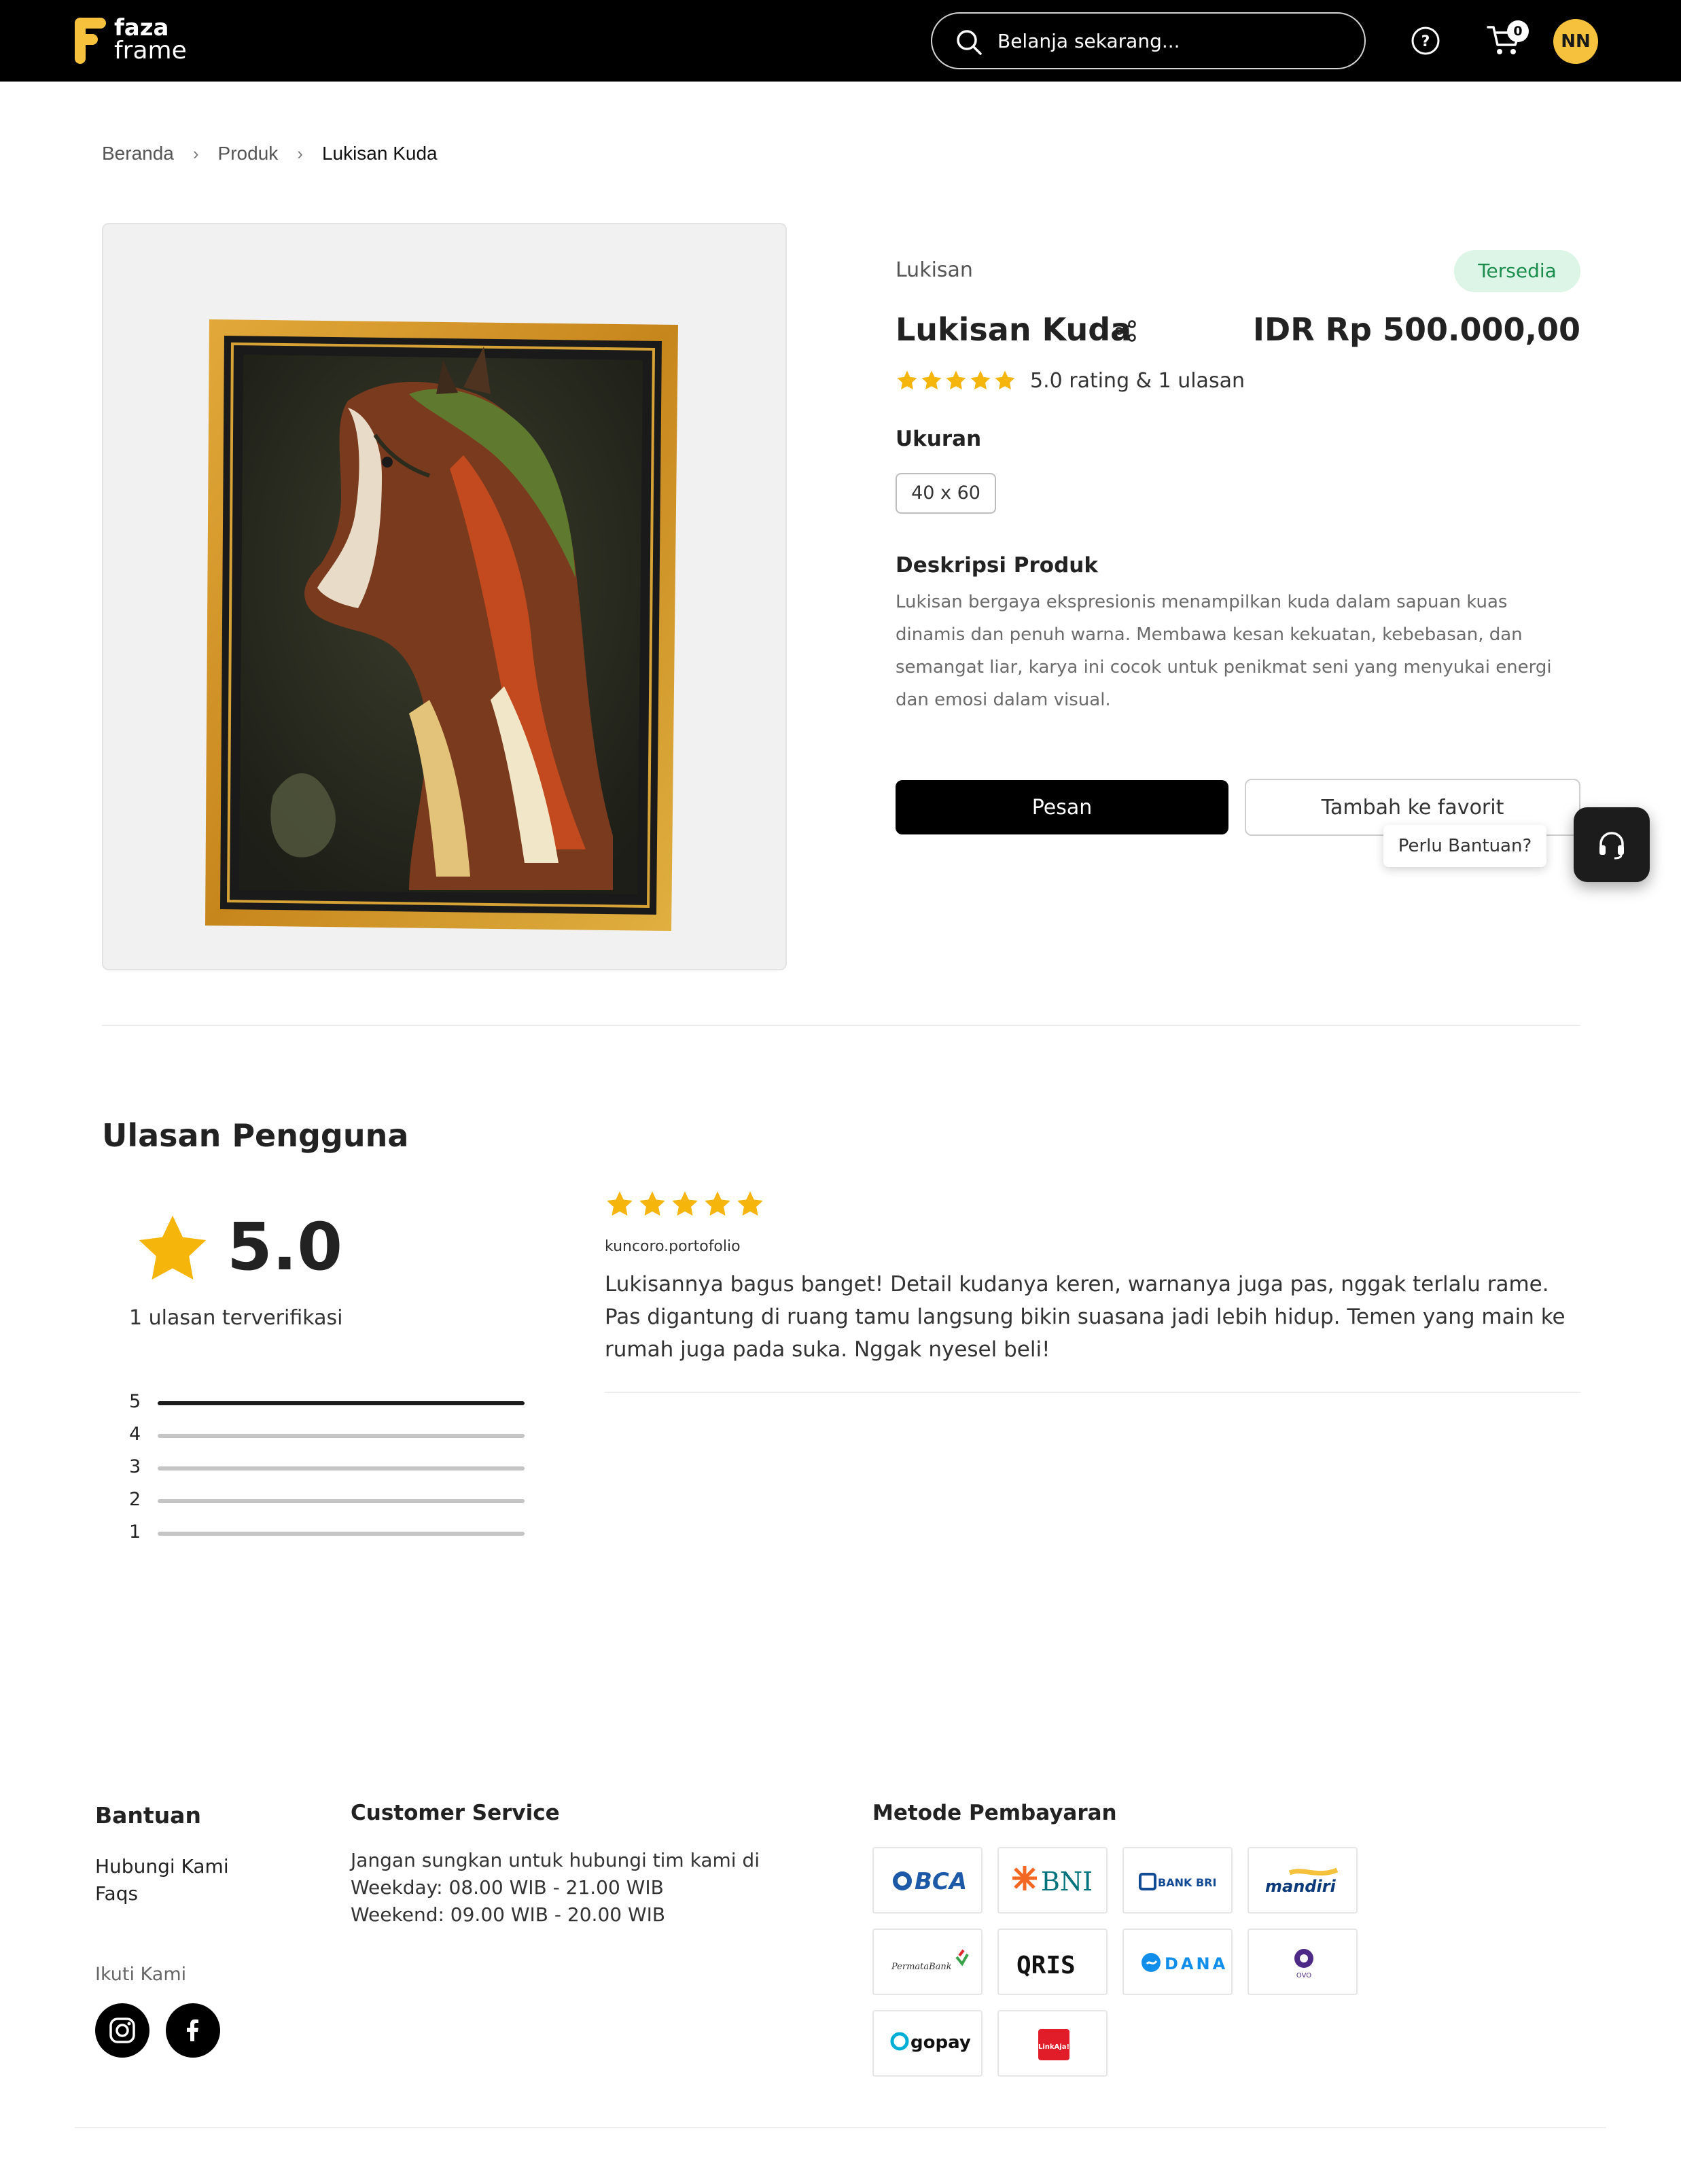  What do you see at coordinates (1416, 329) in the screenshot?
I see `product-price: IDR Rp 500.000,00` at bounding box center [1416, 329].